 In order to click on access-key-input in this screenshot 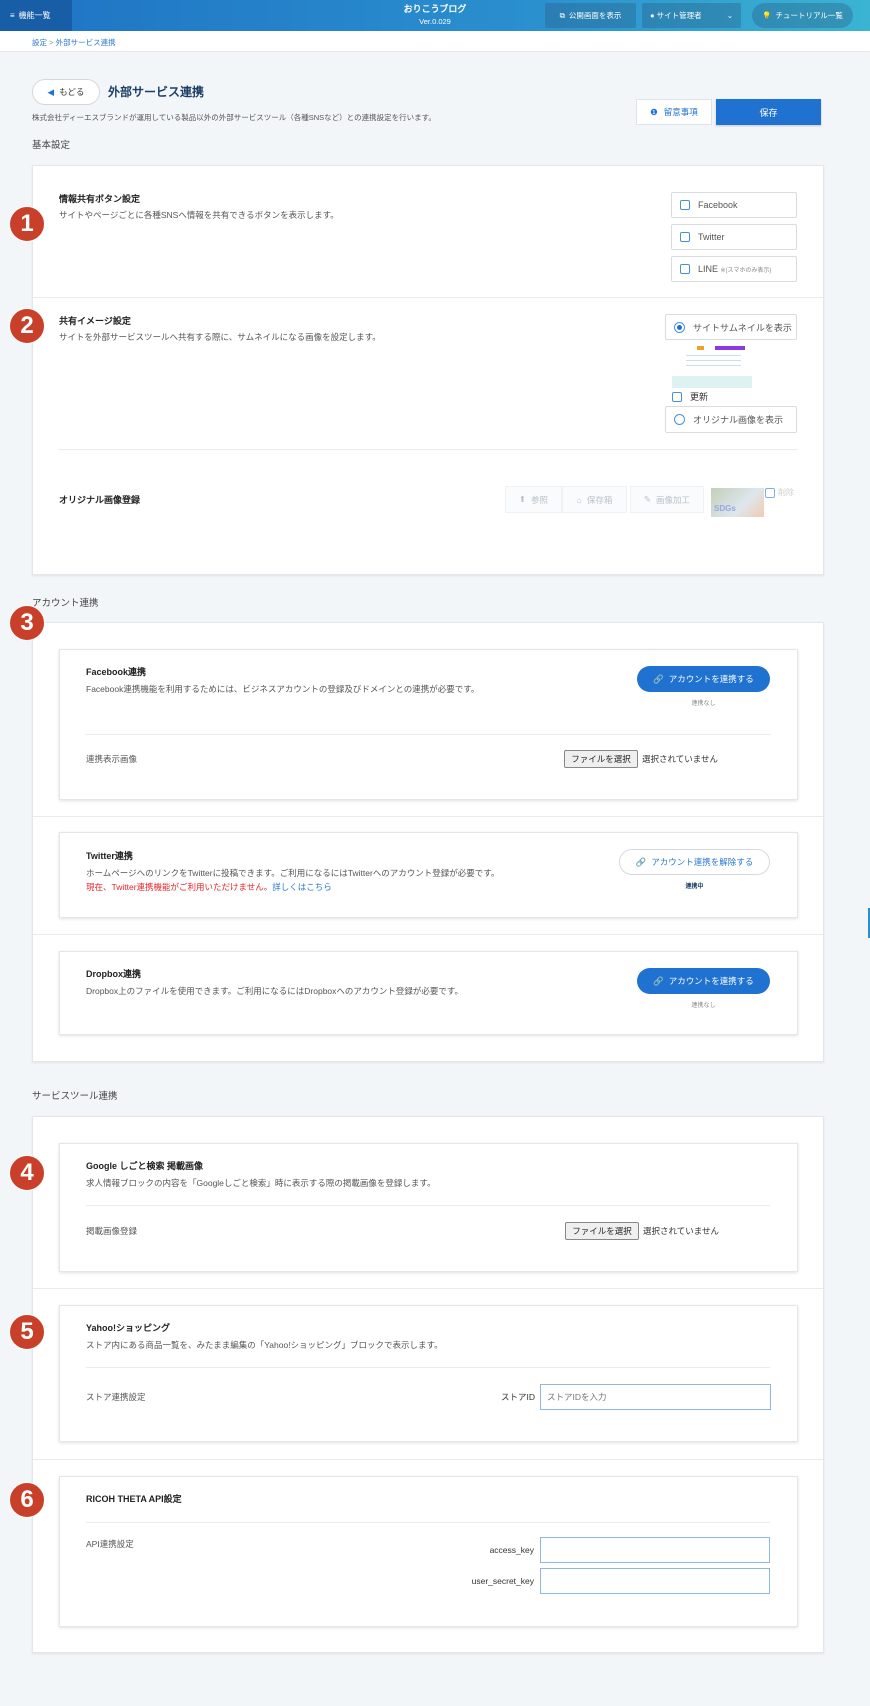, I will do `click(655, 1550)`.